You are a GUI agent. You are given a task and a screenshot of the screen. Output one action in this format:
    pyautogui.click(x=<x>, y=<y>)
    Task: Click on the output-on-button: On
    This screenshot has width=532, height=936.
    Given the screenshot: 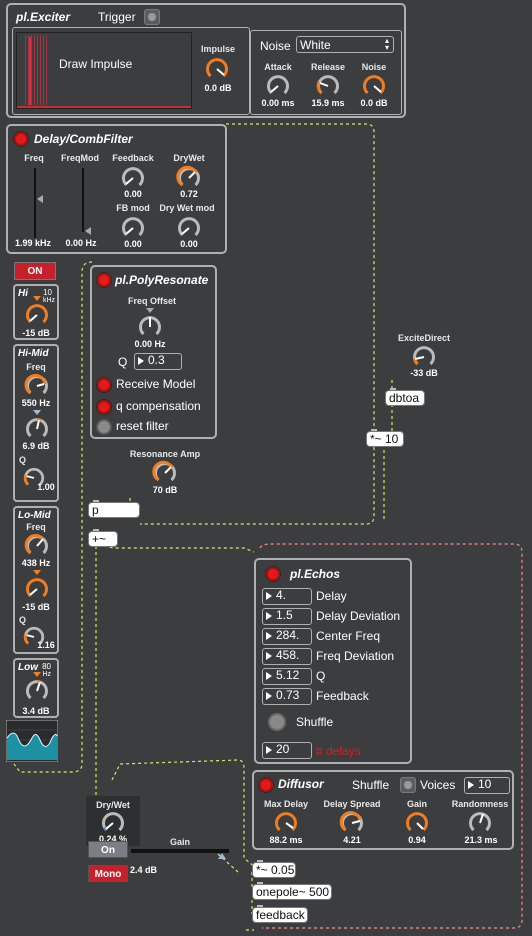 What is the action you would take?
    pyautogui.click(x=108, y=849)
    